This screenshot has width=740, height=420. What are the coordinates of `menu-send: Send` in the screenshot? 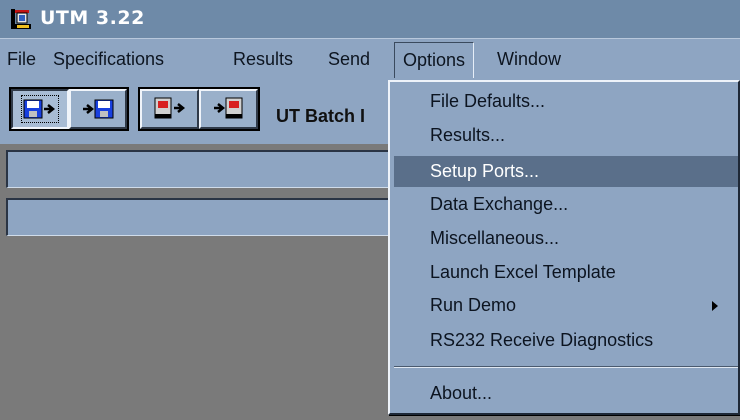 It's located at (349, 59).